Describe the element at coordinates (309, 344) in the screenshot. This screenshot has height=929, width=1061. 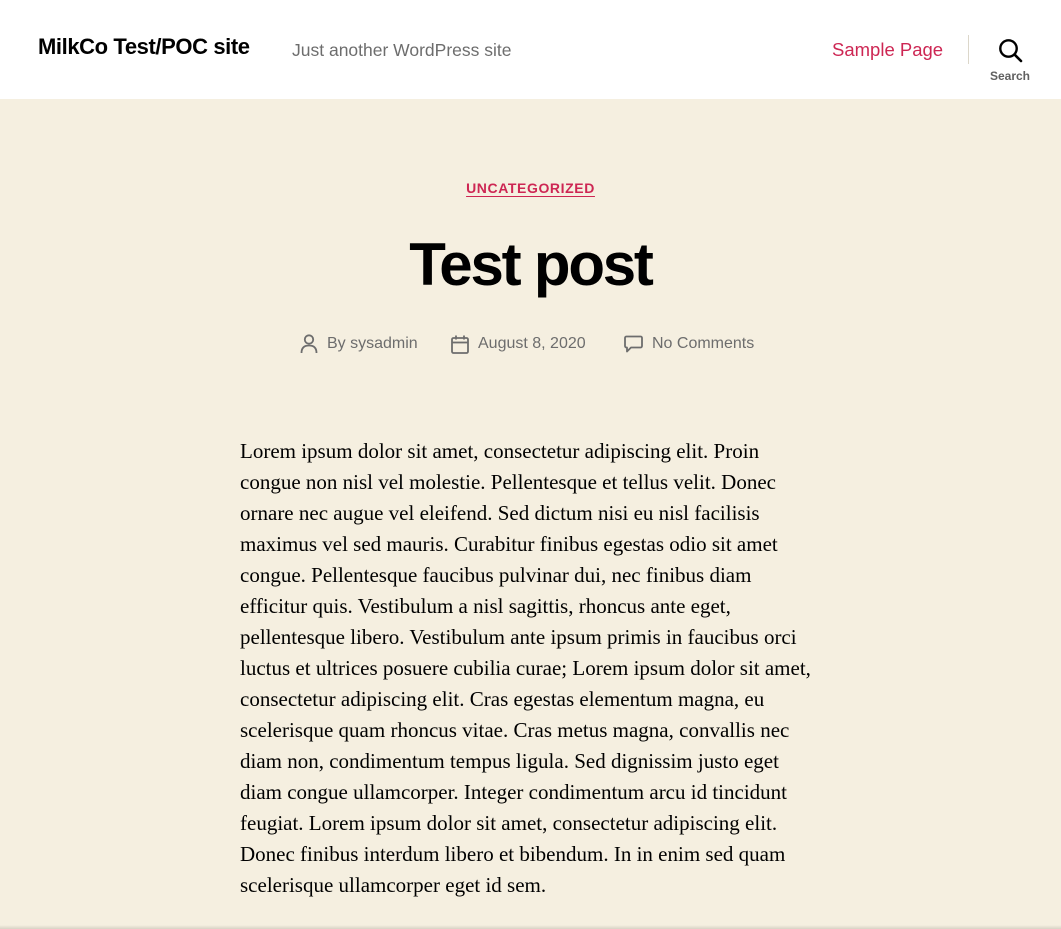
I see `user-icon` at that location.